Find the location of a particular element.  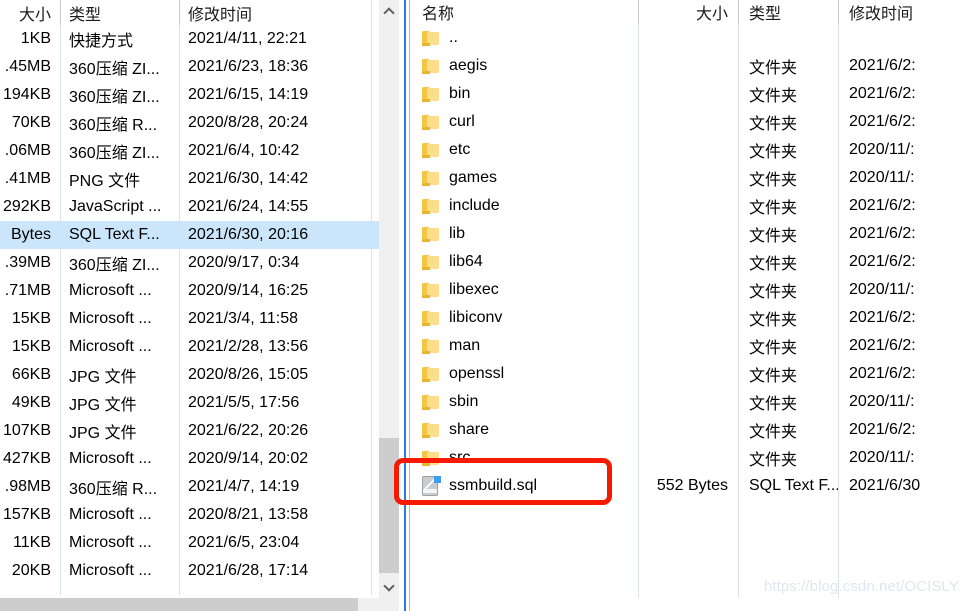

scroll-down-icon is located at coordinates (389, 587).